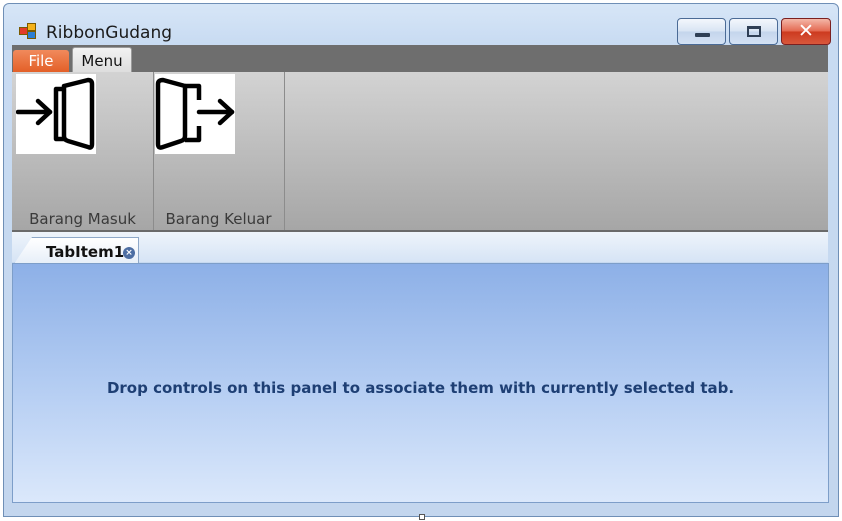 Image resolution: width=842 pixels, height=521 pixels. What do you see at coordinates (85, 252) in the screenshot?
I see `tab-tabitem1-label: TabItem1` at bounding box center [85, 252].